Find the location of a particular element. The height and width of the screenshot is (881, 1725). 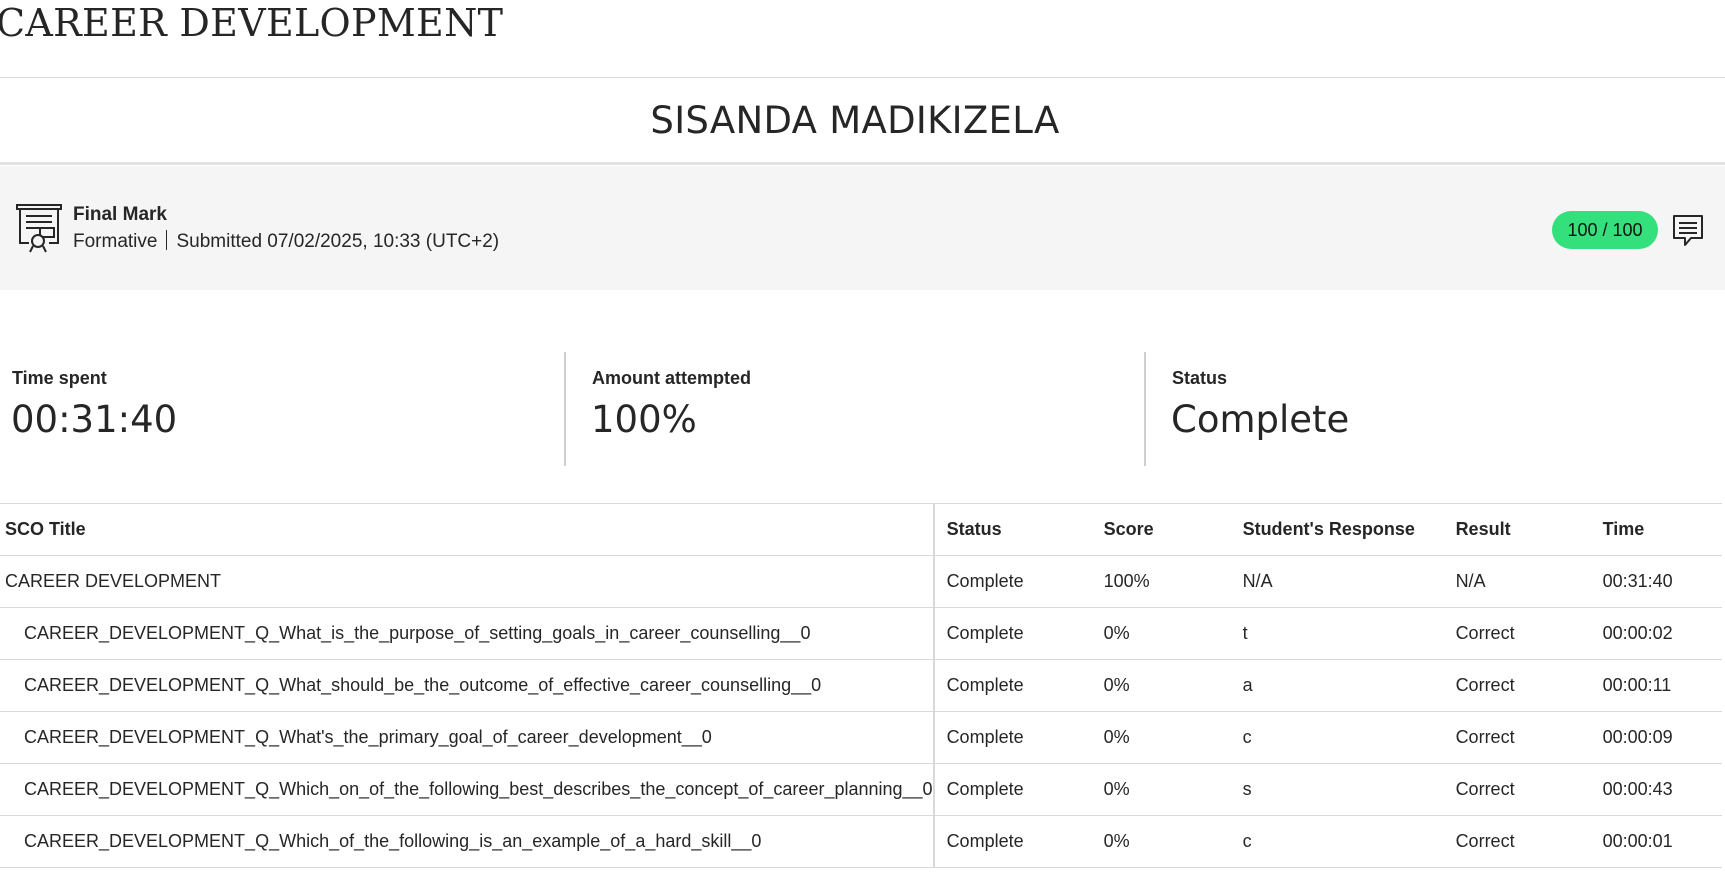

time-cell: 00:00:43 is located at coordinates (1662, 789).